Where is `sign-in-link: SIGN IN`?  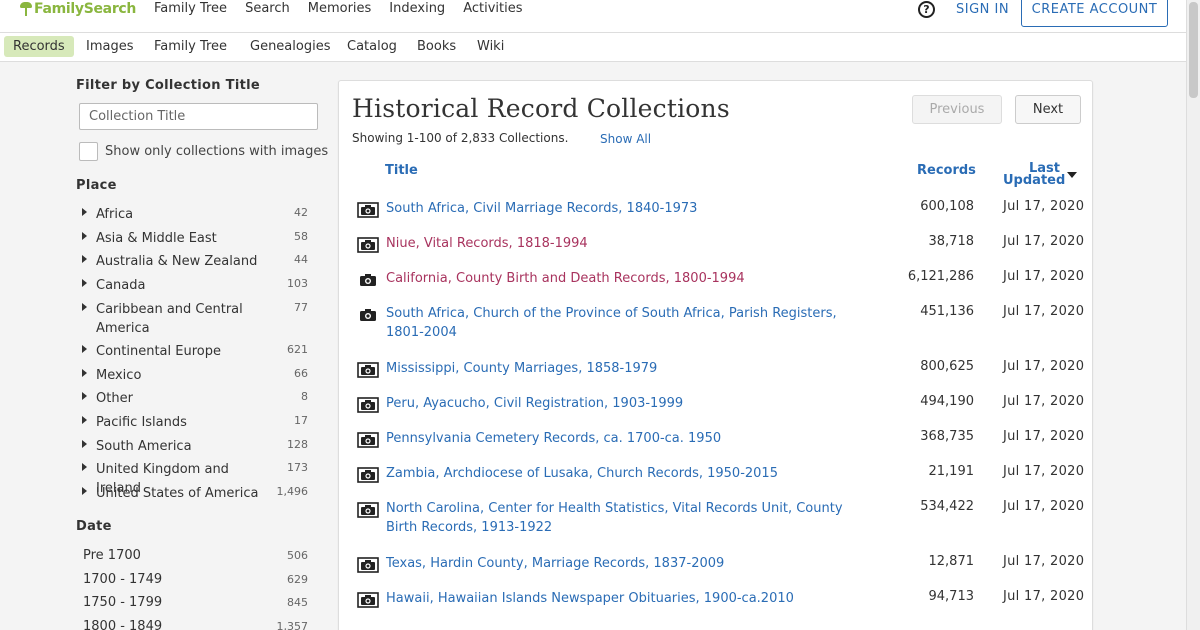
sign-in-link: SIGN IN is located at coordinates (982, 9).